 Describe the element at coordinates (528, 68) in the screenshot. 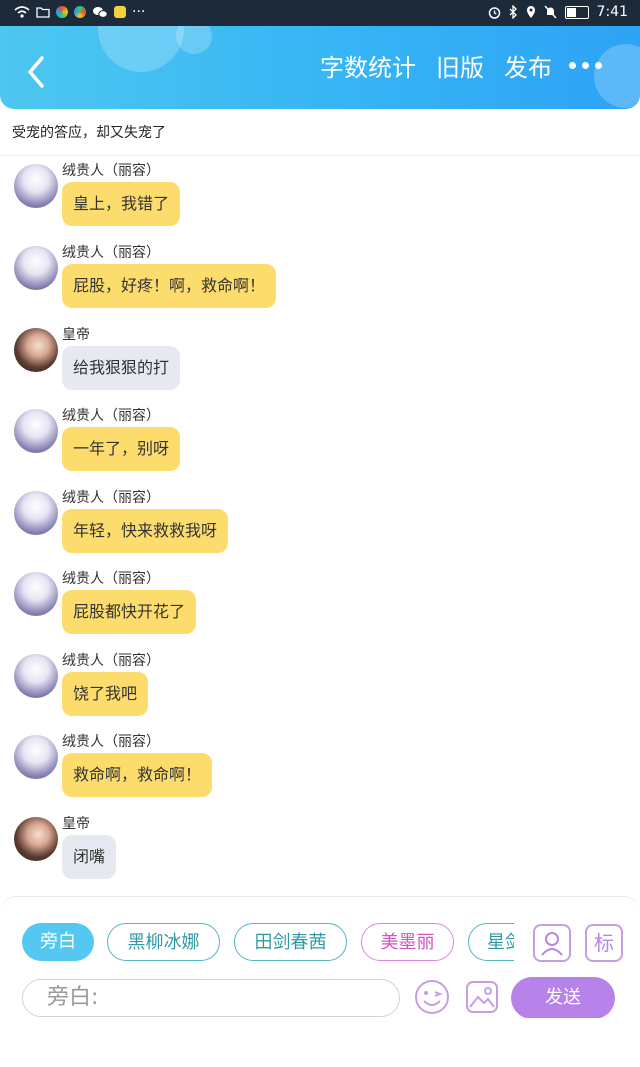

I see `publish-button: 发布` at that location.